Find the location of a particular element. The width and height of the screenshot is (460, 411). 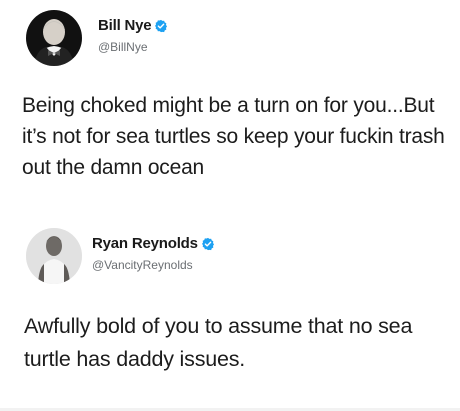

author-handle: @BillNye is located at coordinates (123, 47).